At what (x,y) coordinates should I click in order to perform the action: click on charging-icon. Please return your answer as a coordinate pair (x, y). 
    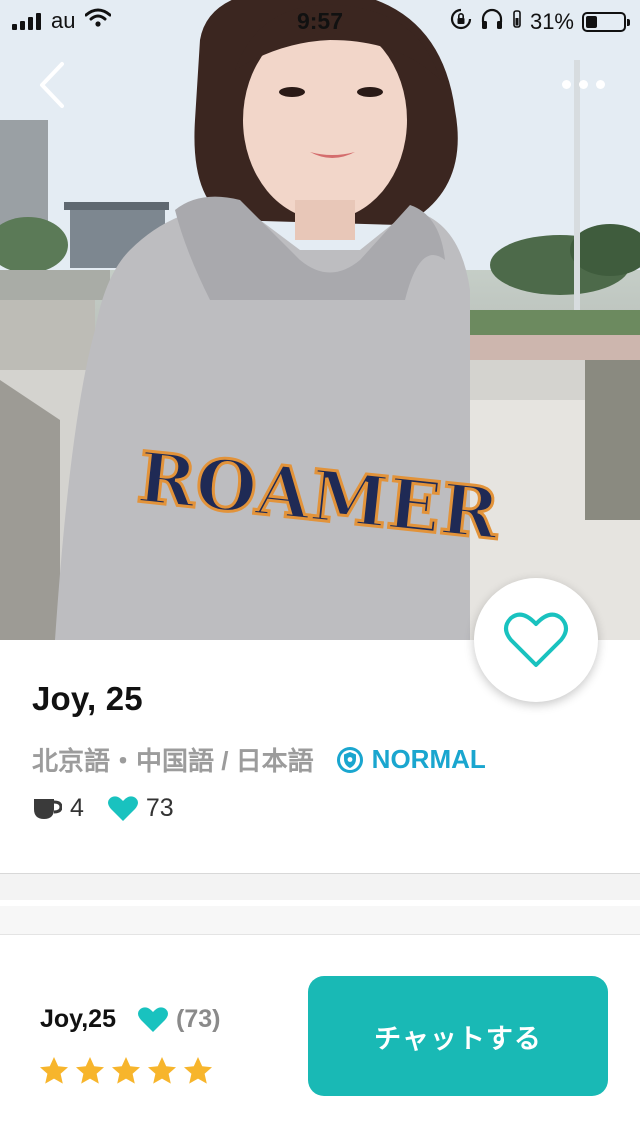
    Looking at the image, I should click on (517, 22).